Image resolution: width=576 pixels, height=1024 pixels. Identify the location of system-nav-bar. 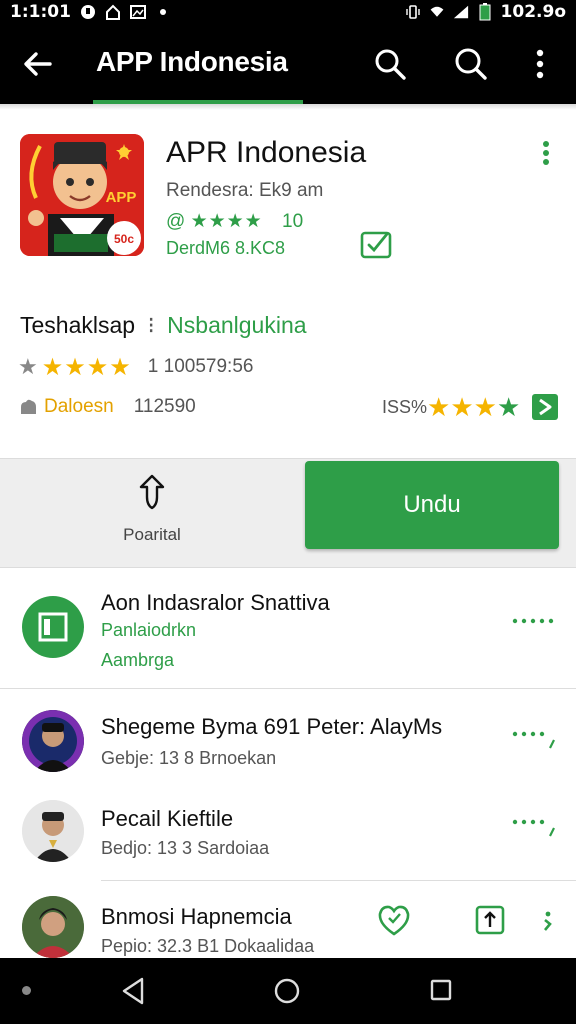
(288, 991).